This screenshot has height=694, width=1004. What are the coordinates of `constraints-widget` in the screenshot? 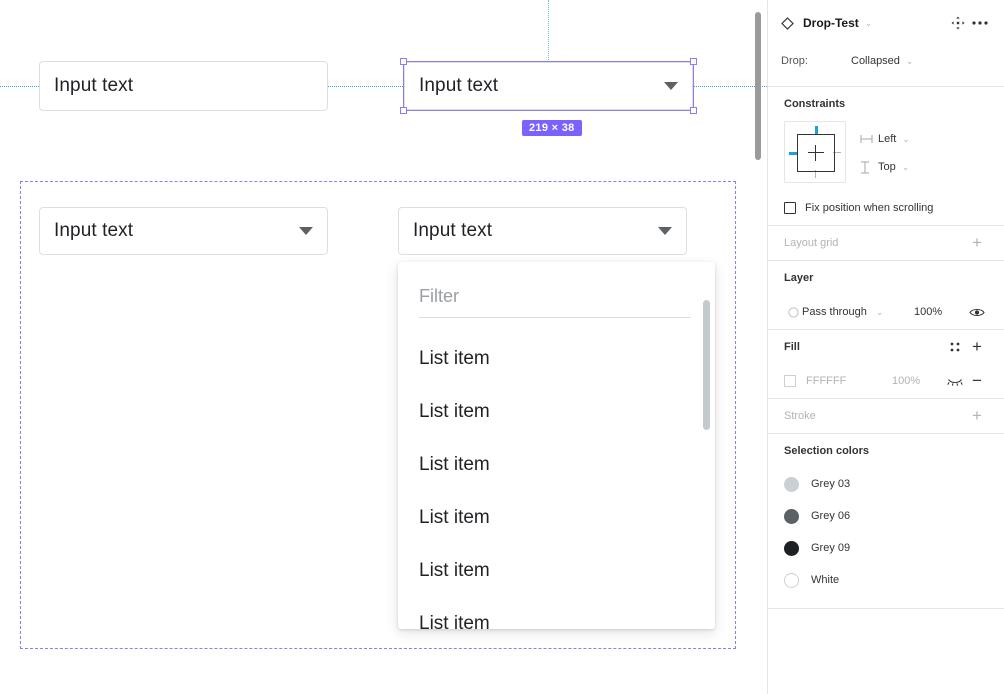 It's located at (815, 152).